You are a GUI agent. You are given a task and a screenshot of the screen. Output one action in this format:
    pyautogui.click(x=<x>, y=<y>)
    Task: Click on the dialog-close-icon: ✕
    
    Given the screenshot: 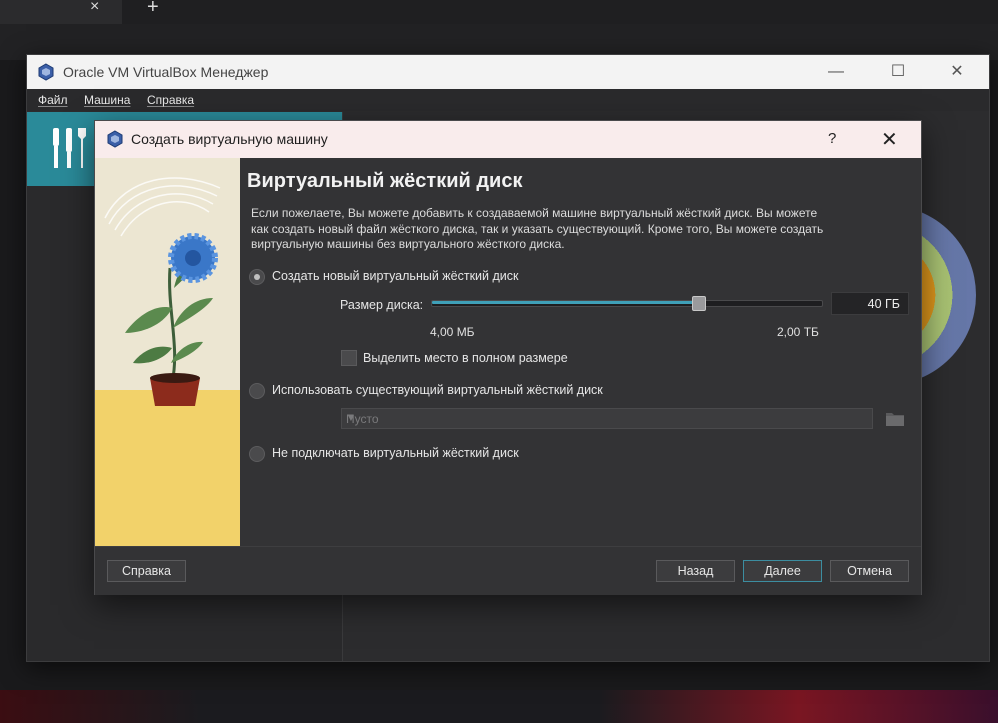 What is the action you would take?
    pyautogui.click(x=889, y=139)
    